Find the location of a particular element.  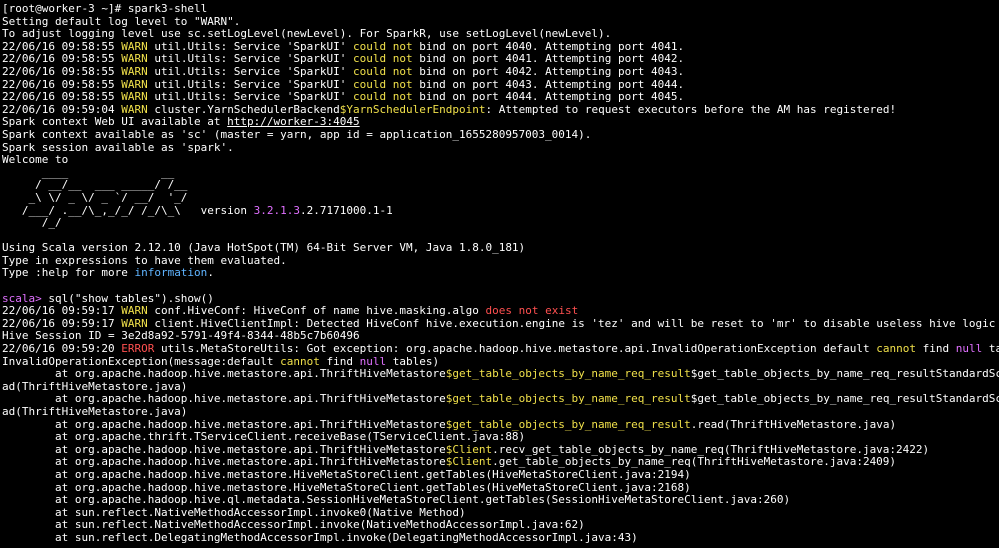

terminal-line: Setting default log level to "WARN". is located at coordinates (500, 22).